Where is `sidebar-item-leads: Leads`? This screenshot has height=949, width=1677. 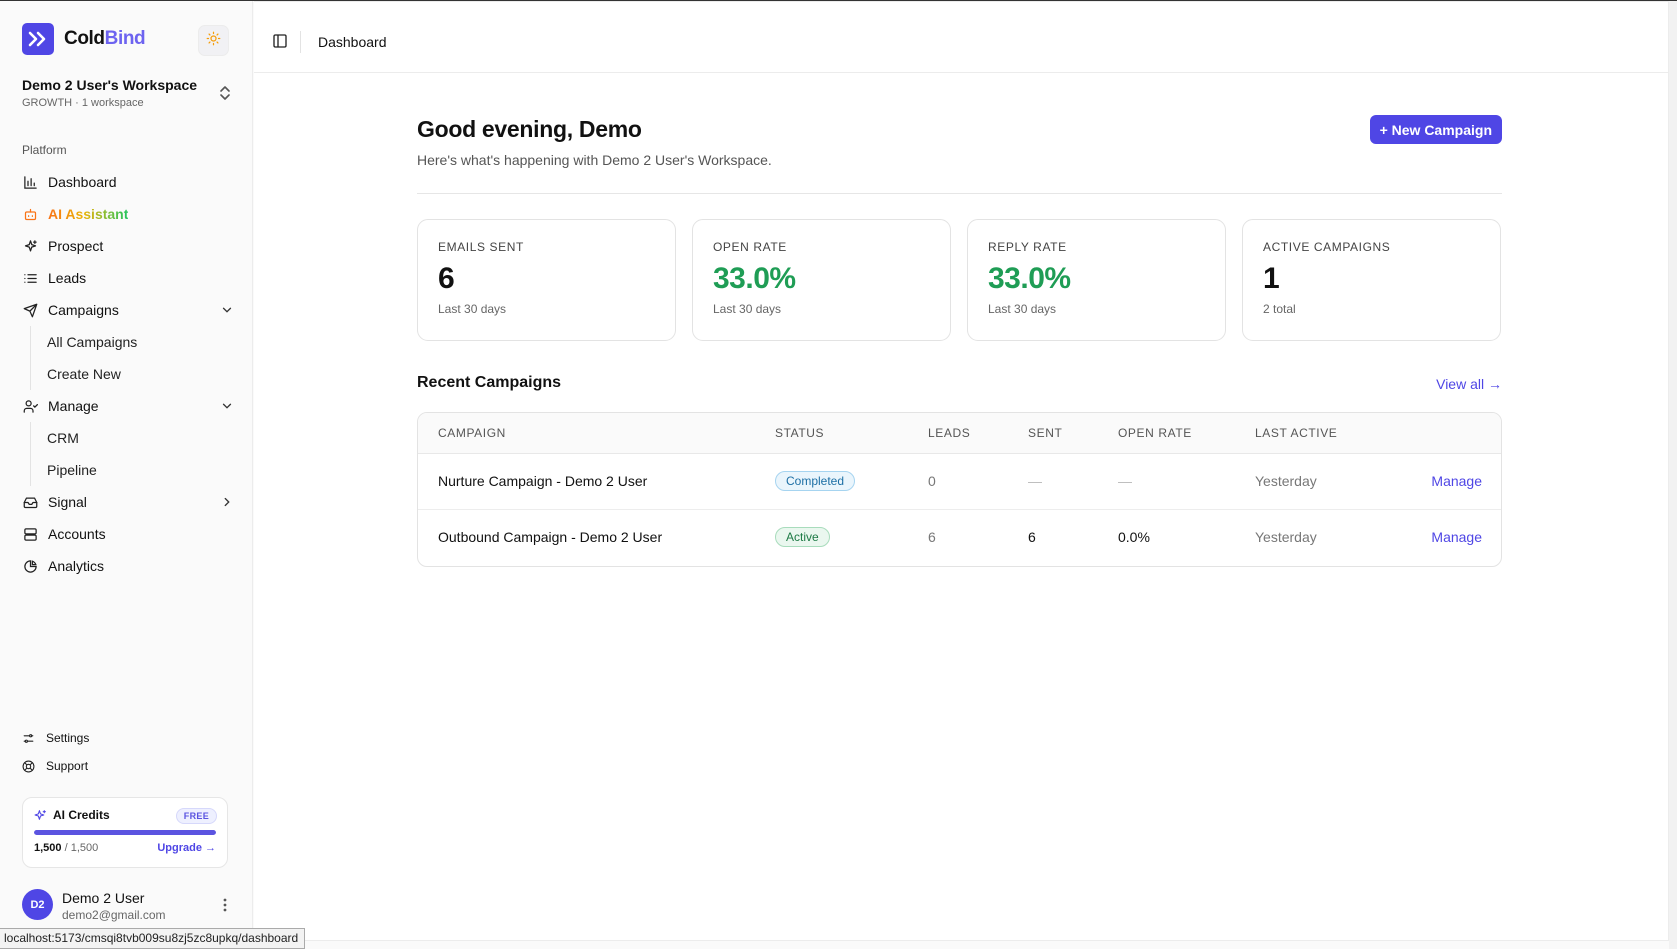 sidebar-item-leads: Leads is located at coordinates (128, 278).